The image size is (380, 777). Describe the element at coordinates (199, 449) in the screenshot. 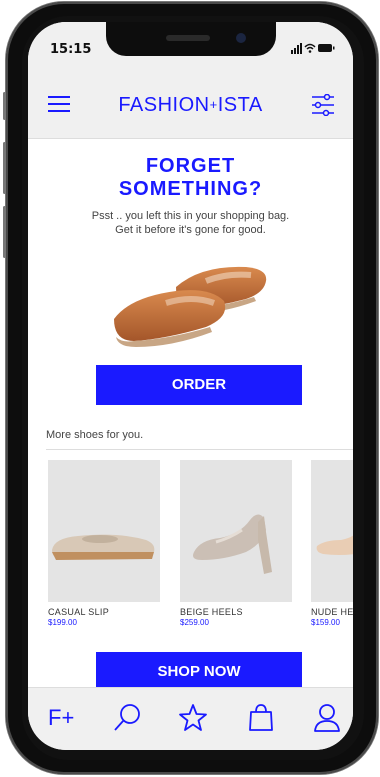

I see `section-divider` at that location.